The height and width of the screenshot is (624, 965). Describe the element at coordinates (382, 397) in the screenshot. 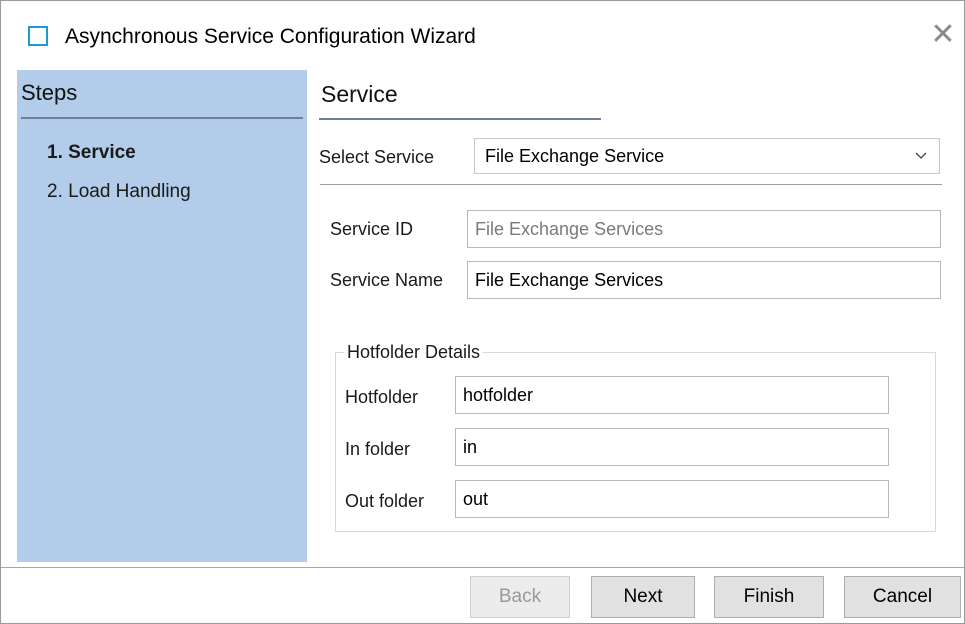

I see `hotfolder-label: Hotfolder` at that location.